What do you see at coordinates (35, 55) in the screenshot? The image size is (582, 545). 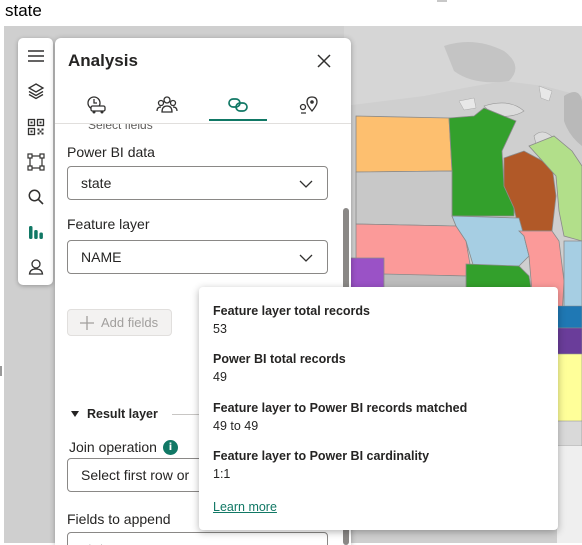 I see `hamburger-menu-icon` at bounding box center [35, 55].